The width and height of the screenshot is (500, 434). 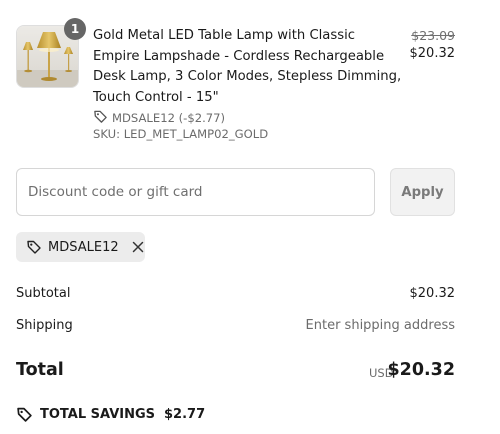 What do you see at coordinates (24, 414) in the screenshot?
I see `savings-tag-icon` at bounding box center [24, 414].